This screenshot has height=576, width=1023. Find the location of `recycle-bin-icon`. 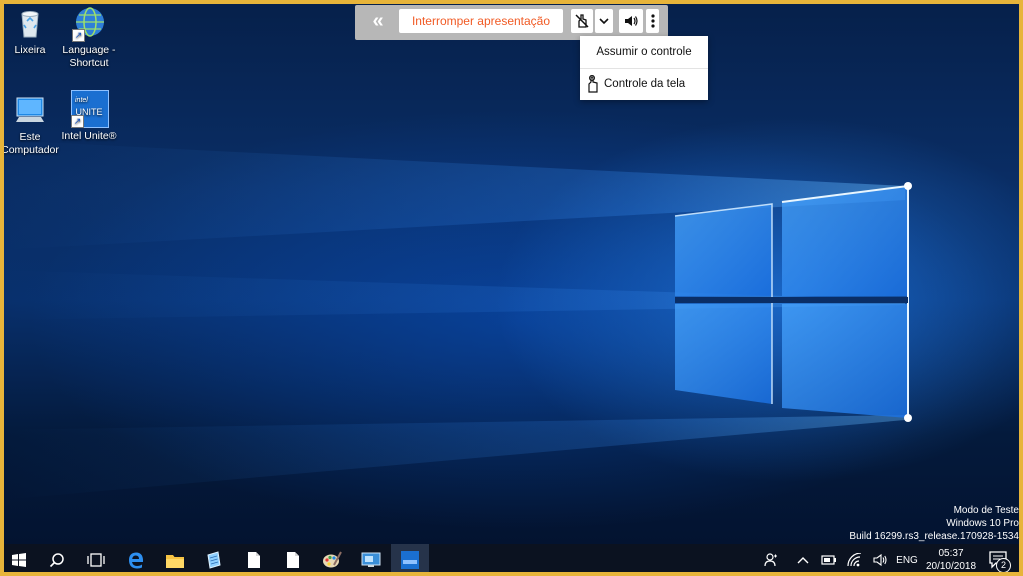

recycle-bin-icon is located at coordinates (30, 23).